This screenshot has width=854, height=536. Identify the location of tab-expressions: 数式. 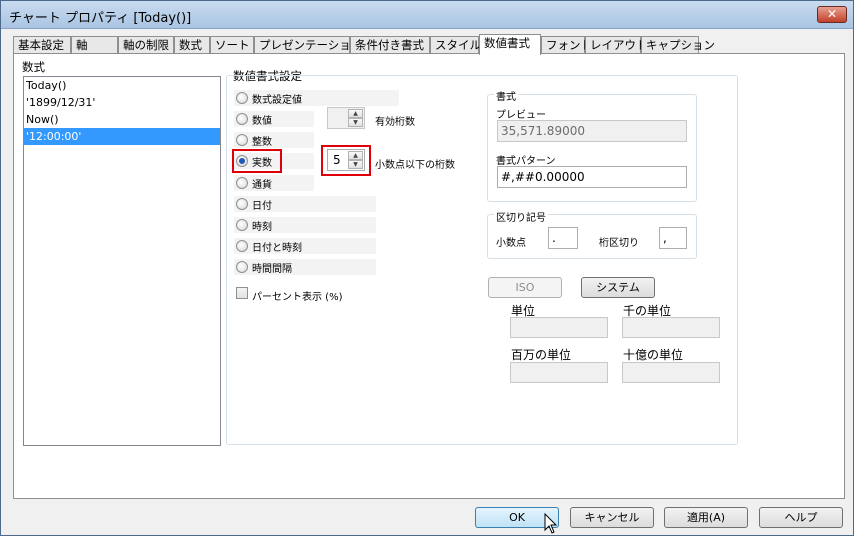
(192, 45).